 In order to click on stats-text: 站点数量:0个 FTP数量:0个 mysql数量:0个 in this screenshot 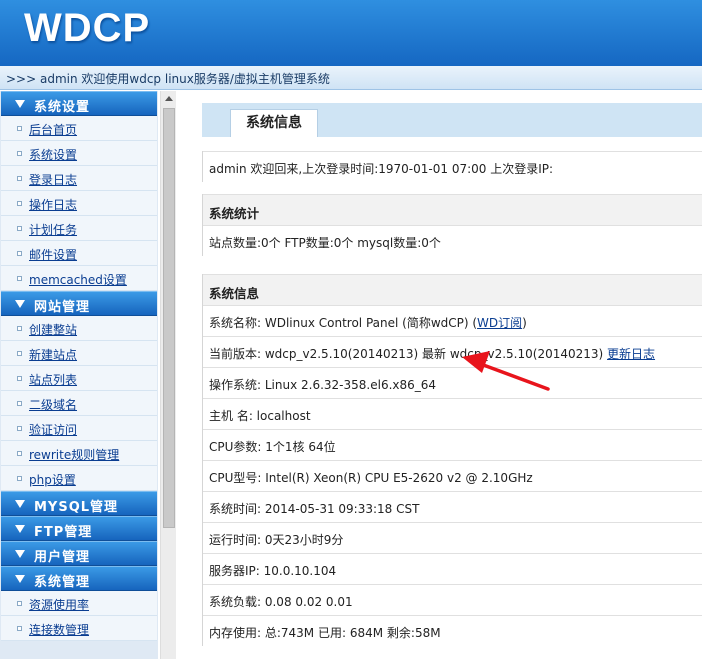, I will do `click(325, 243)`.